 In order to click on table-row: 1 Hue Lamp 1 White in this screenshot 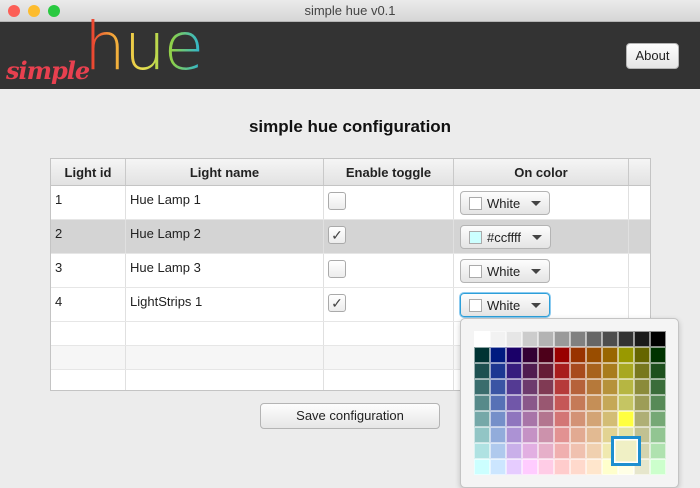, I will do `click(350, 203)`.